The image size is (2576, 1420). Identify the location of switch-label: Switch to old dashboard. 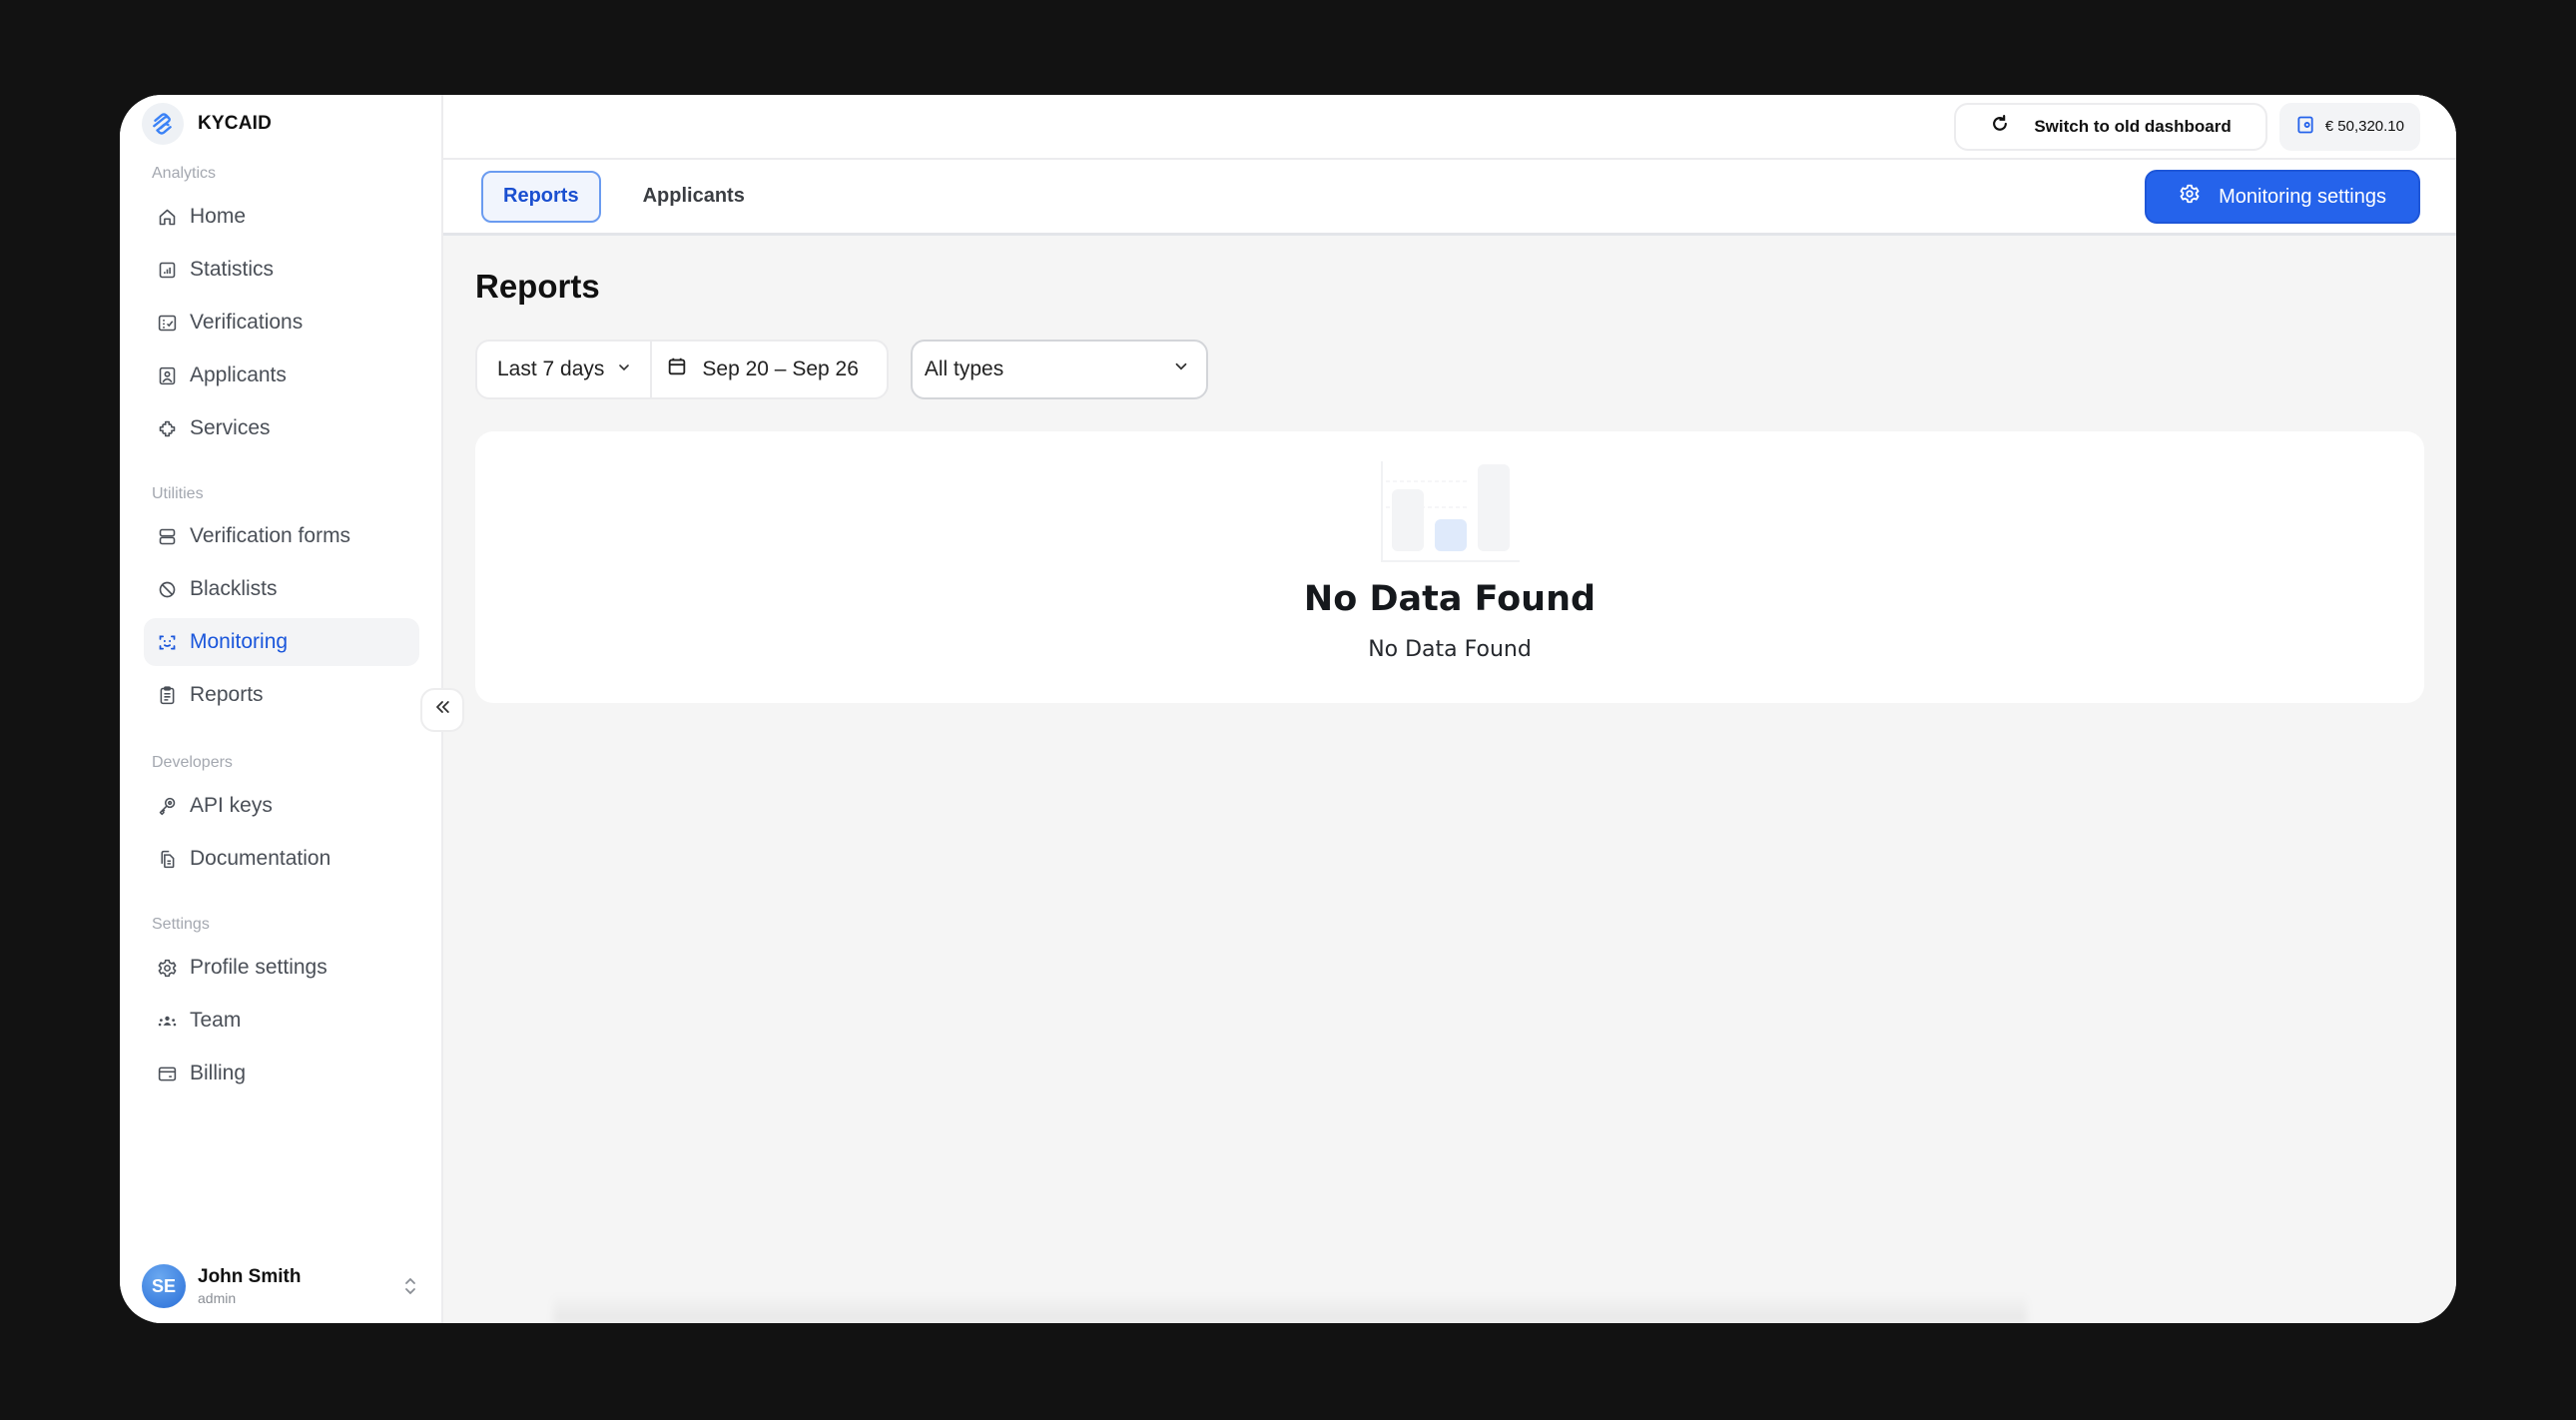
(2133, 126).